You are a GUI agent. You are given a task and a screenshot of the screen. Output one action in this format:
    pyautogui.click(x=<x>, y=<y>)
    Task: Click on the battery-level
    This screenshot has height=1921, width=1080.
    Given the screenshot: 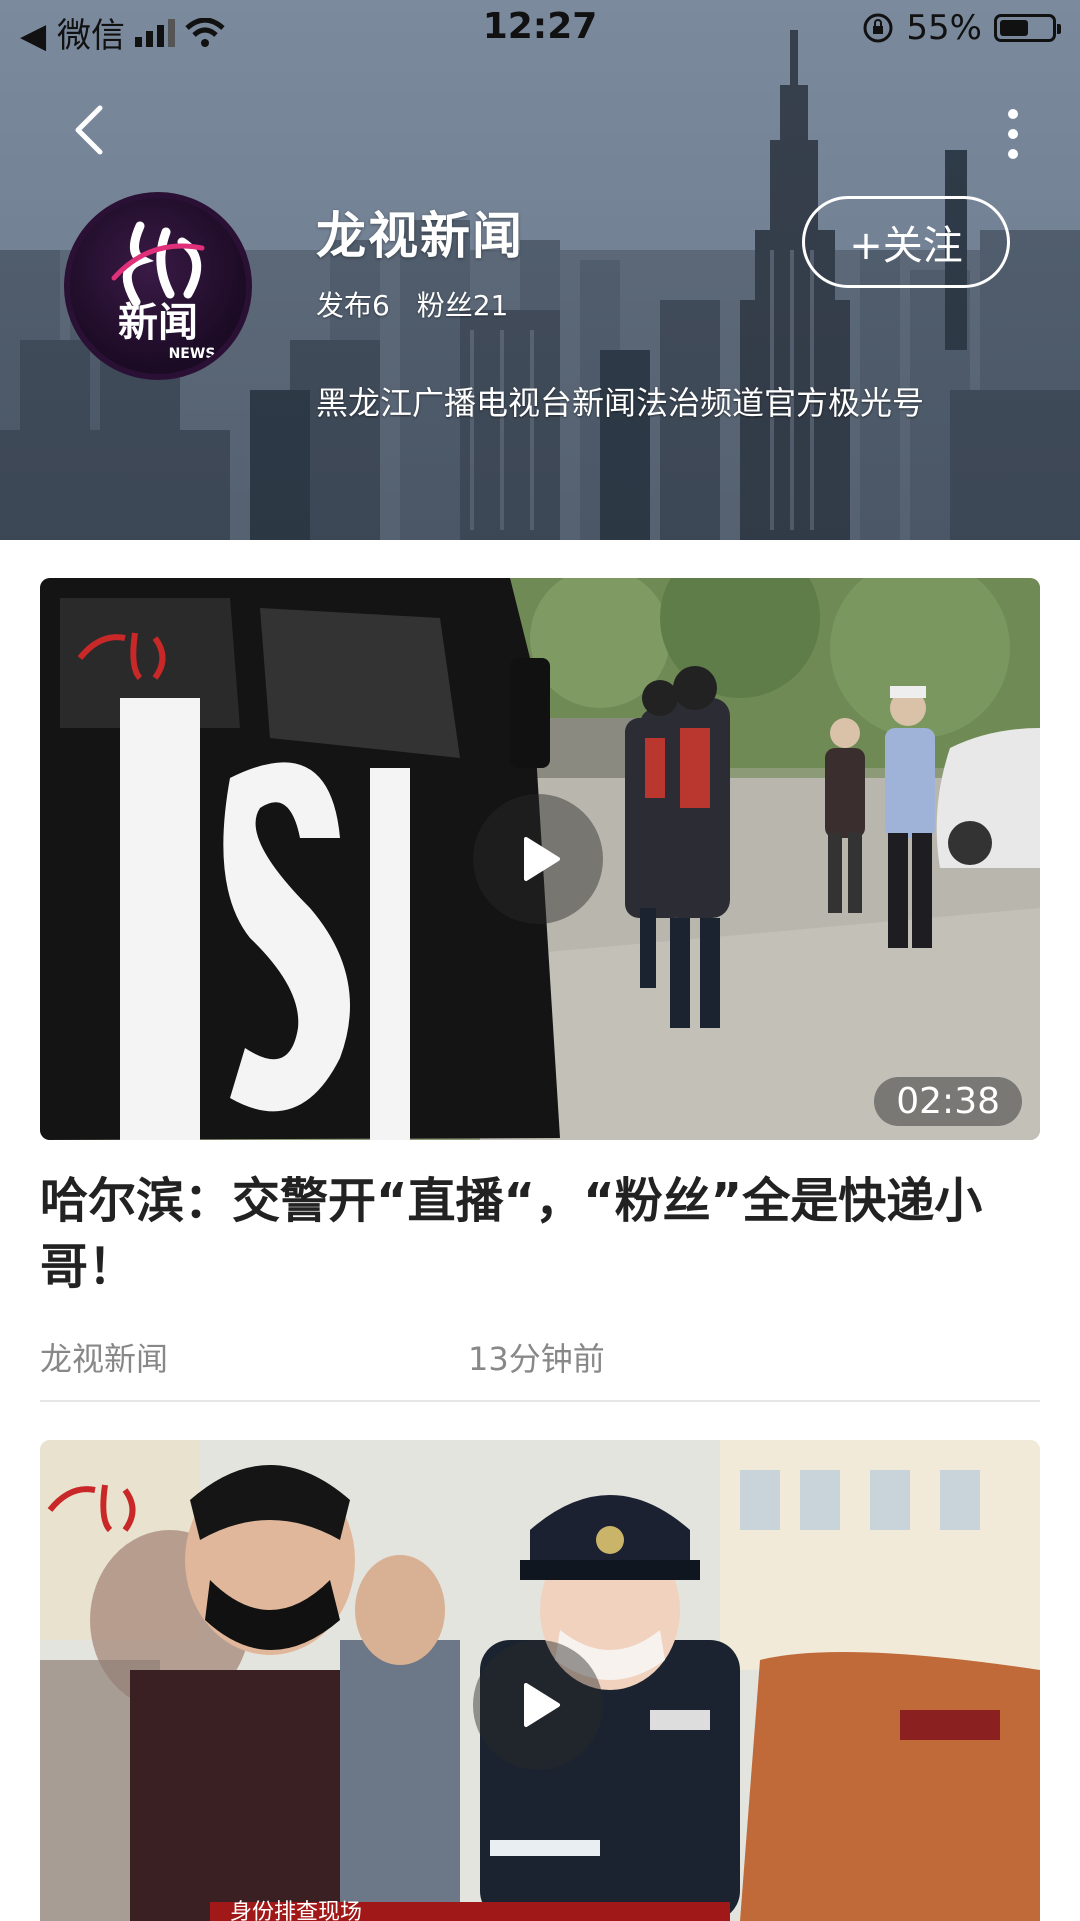 What is the action you would take?
    pyautogui.click(x=1014, y=28)
    